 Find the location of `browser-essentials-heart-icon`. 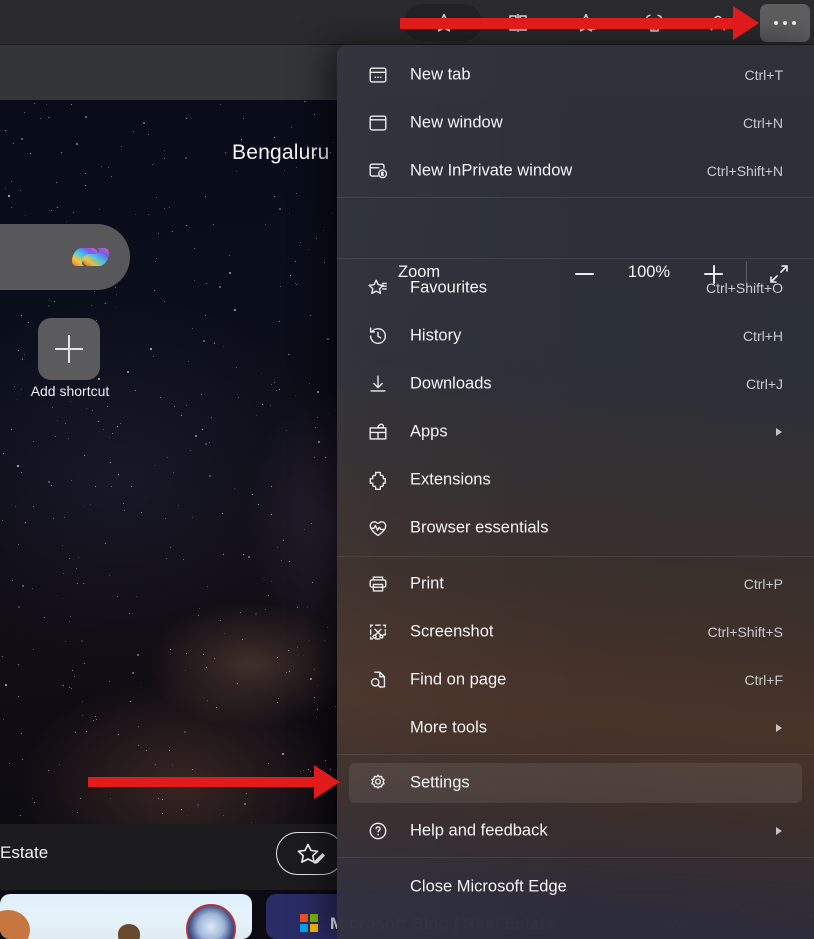

browser-essentials-heart-icon is located at coordinates (378, 528).